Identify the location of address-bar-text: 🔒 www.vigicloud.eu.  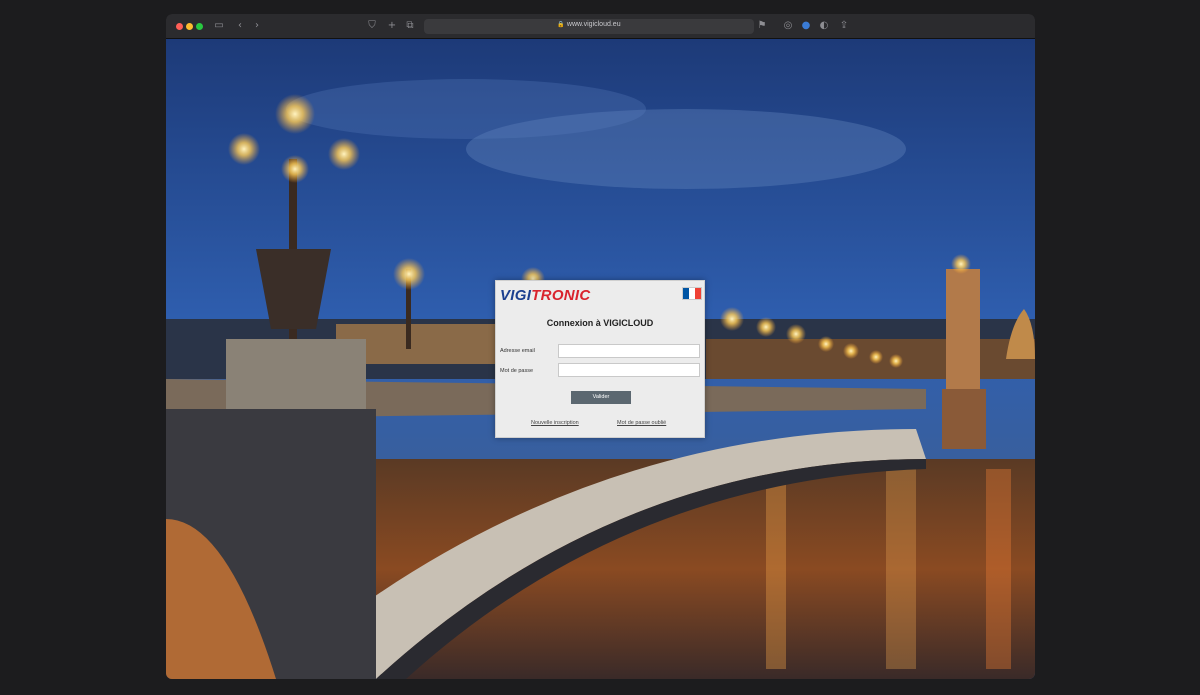
(589, 24).